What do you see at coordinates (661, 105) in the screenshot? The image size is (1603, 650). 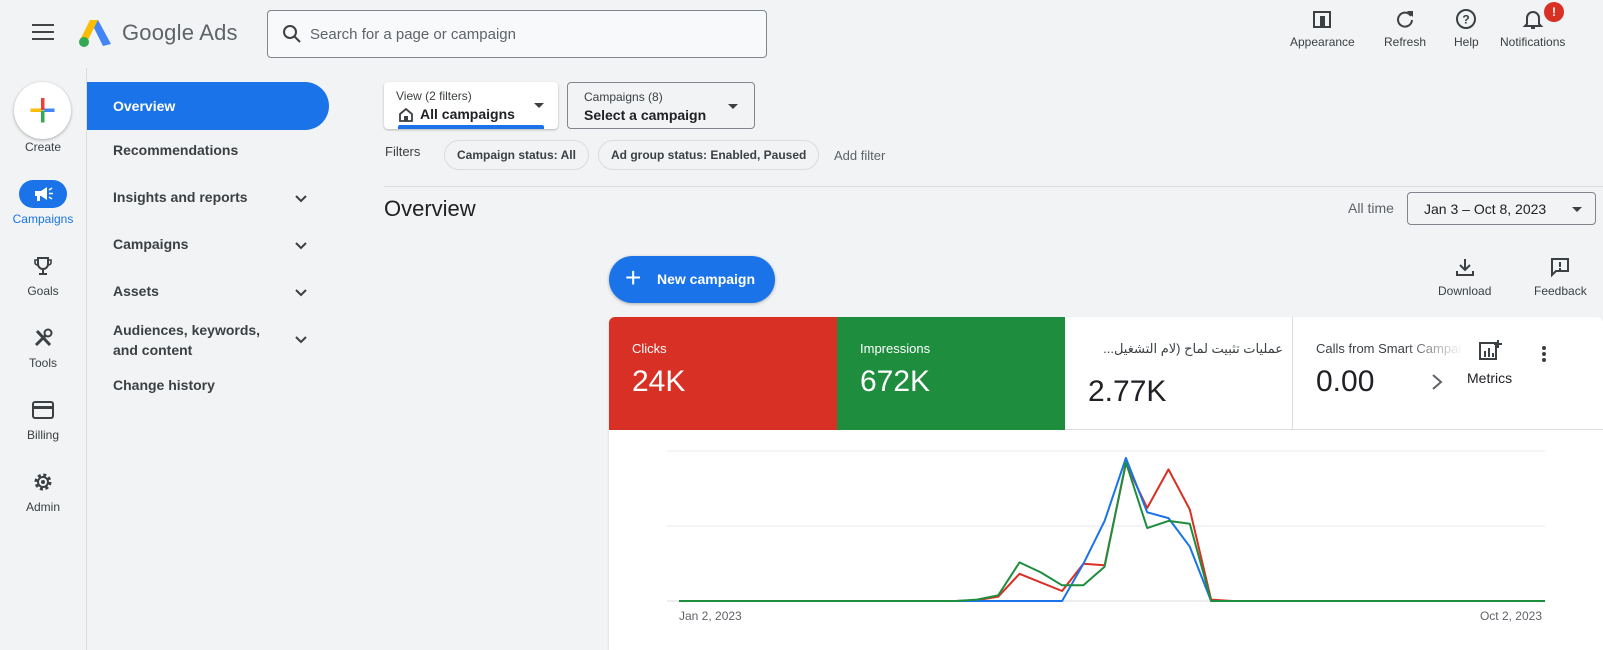 I see `campaign-selector: Campaigns (8) Select a campaign` at bounding box center [661, 105].